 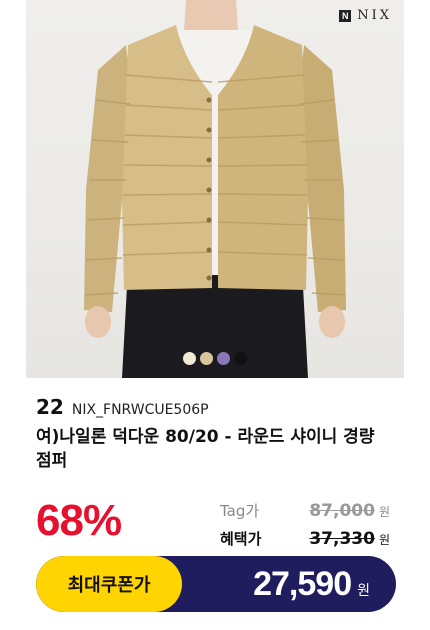 I want to click on tag-price-unit: 원, so click(x=384, y=512).